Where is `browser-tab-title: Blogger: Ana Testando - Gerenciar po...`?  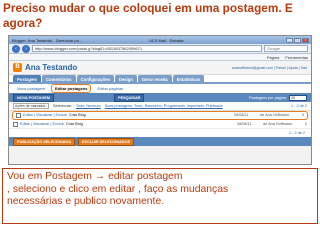
browser-tab-title: Blogger: Ana Testando - Gerenciar po... is located at coordinates (80, 40).